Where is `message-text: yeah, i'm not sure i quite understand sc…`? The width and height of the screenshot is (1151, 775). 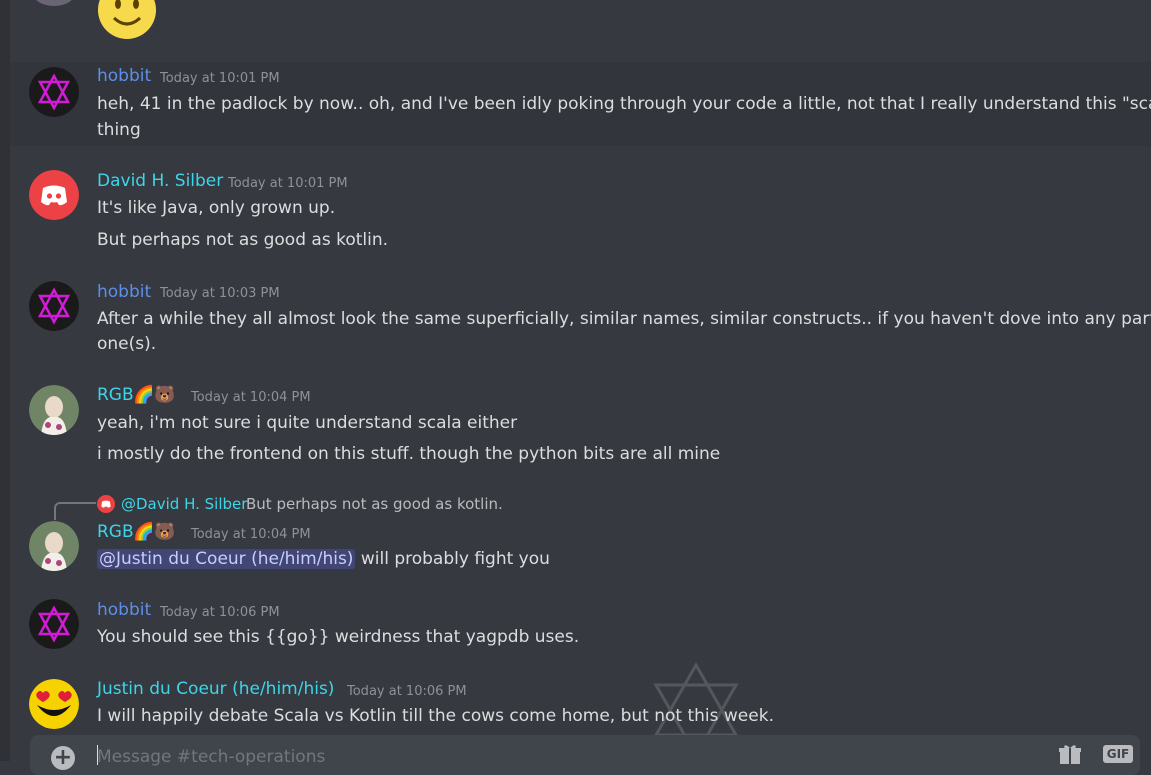
message-text: yeah, i'm not sure i quite understand sc… is located at coordinates (307, 423).